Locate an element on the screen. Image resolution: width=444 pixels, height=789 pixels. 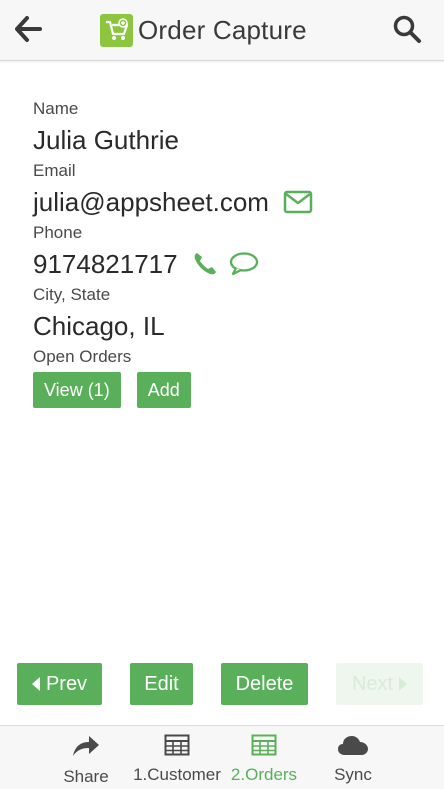
bottom-tab-bar: Share 1.Customer 2.Orders Sync is located at coordinates (222, 757).